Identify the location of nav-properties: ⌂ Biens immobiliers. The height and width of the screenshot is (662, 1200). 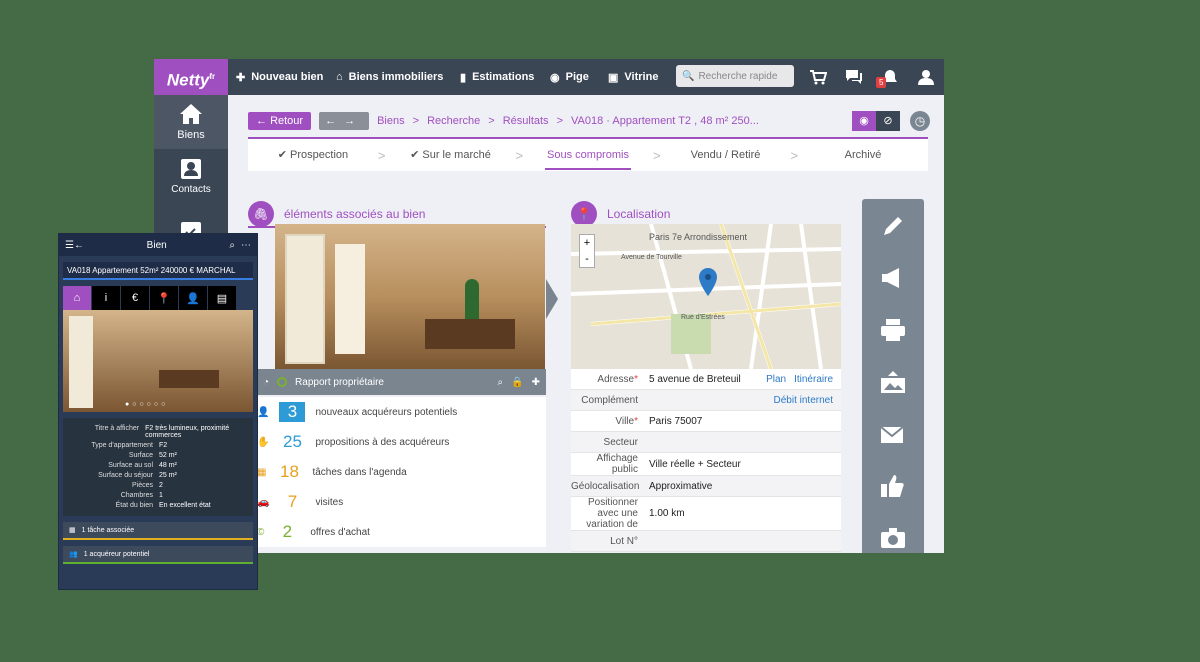
(389, 77).